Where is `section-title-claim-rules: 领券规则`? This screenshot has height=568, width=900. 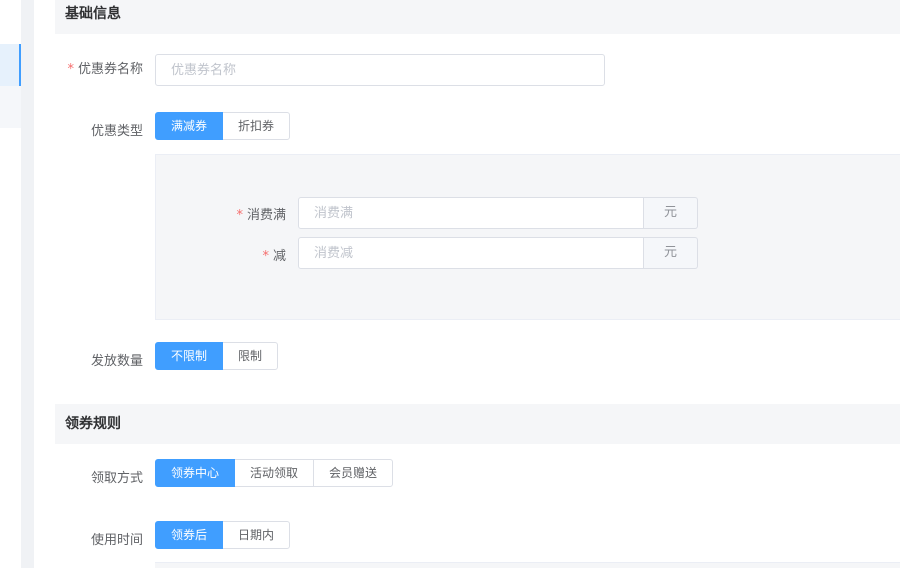 section-title-claim-rules: 领券规则 is located at coordinates (477, 424).